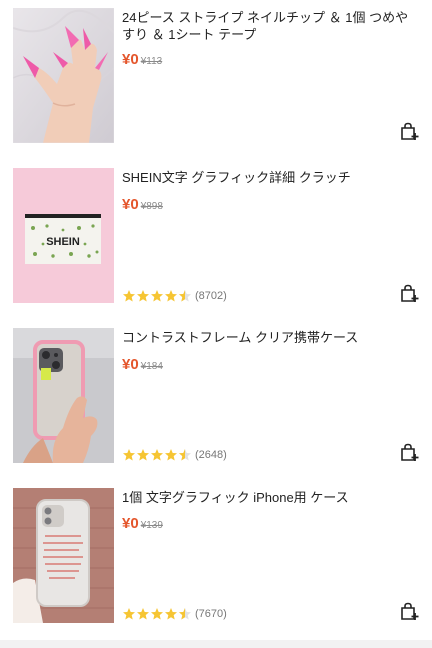  I want to click on product-title: 1個 文字グラフィック iPhone用 ケース, so click(267, 497).